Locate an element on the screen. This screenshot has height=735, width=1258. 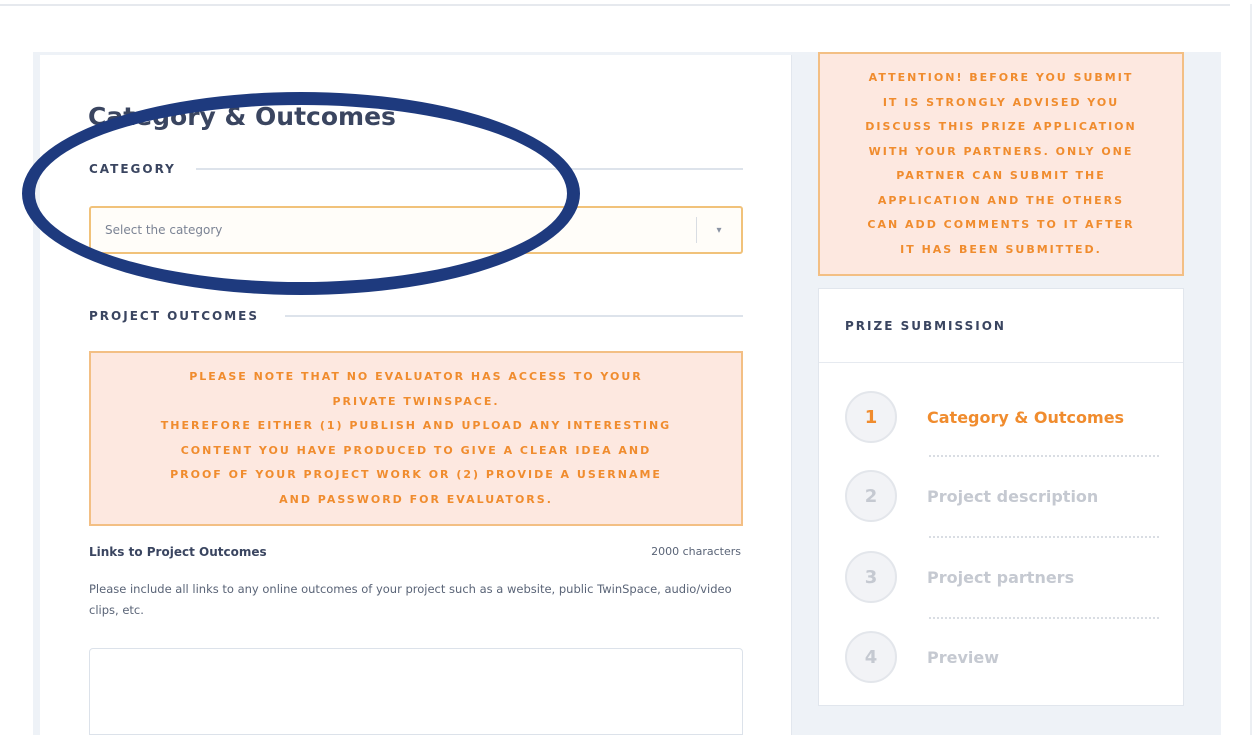
attention-warning-line: ATTENTION! BEFORE YOU SUBMIT is located at coordinates (1001, 77).